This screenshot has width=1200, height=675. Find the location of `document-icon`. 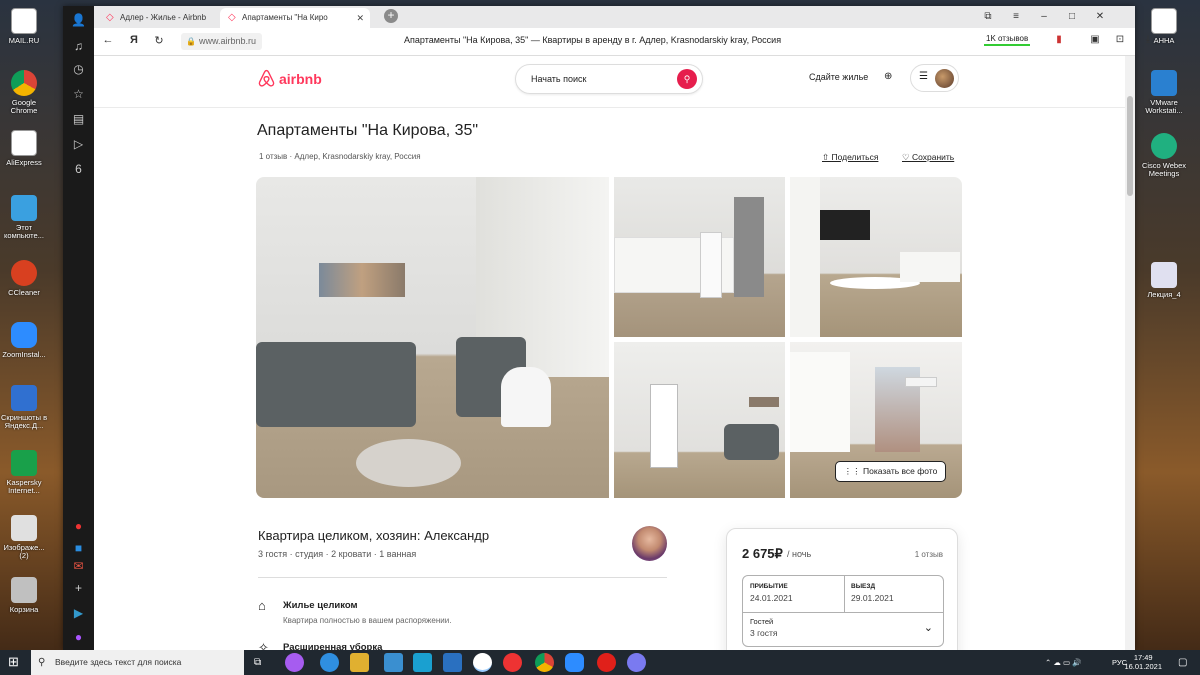

document-icon is located at coordinates (1164, 275).